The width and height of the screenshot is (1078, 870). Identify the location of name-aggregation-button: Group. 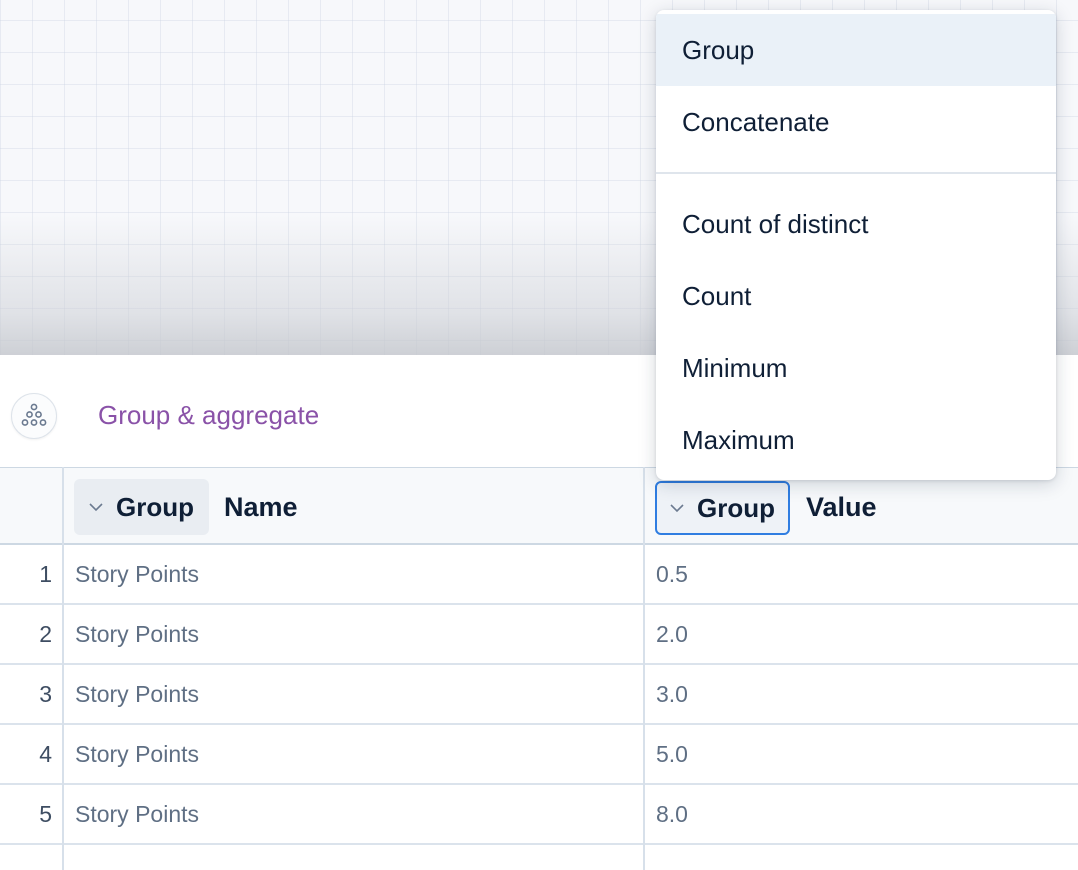
(141, 507).